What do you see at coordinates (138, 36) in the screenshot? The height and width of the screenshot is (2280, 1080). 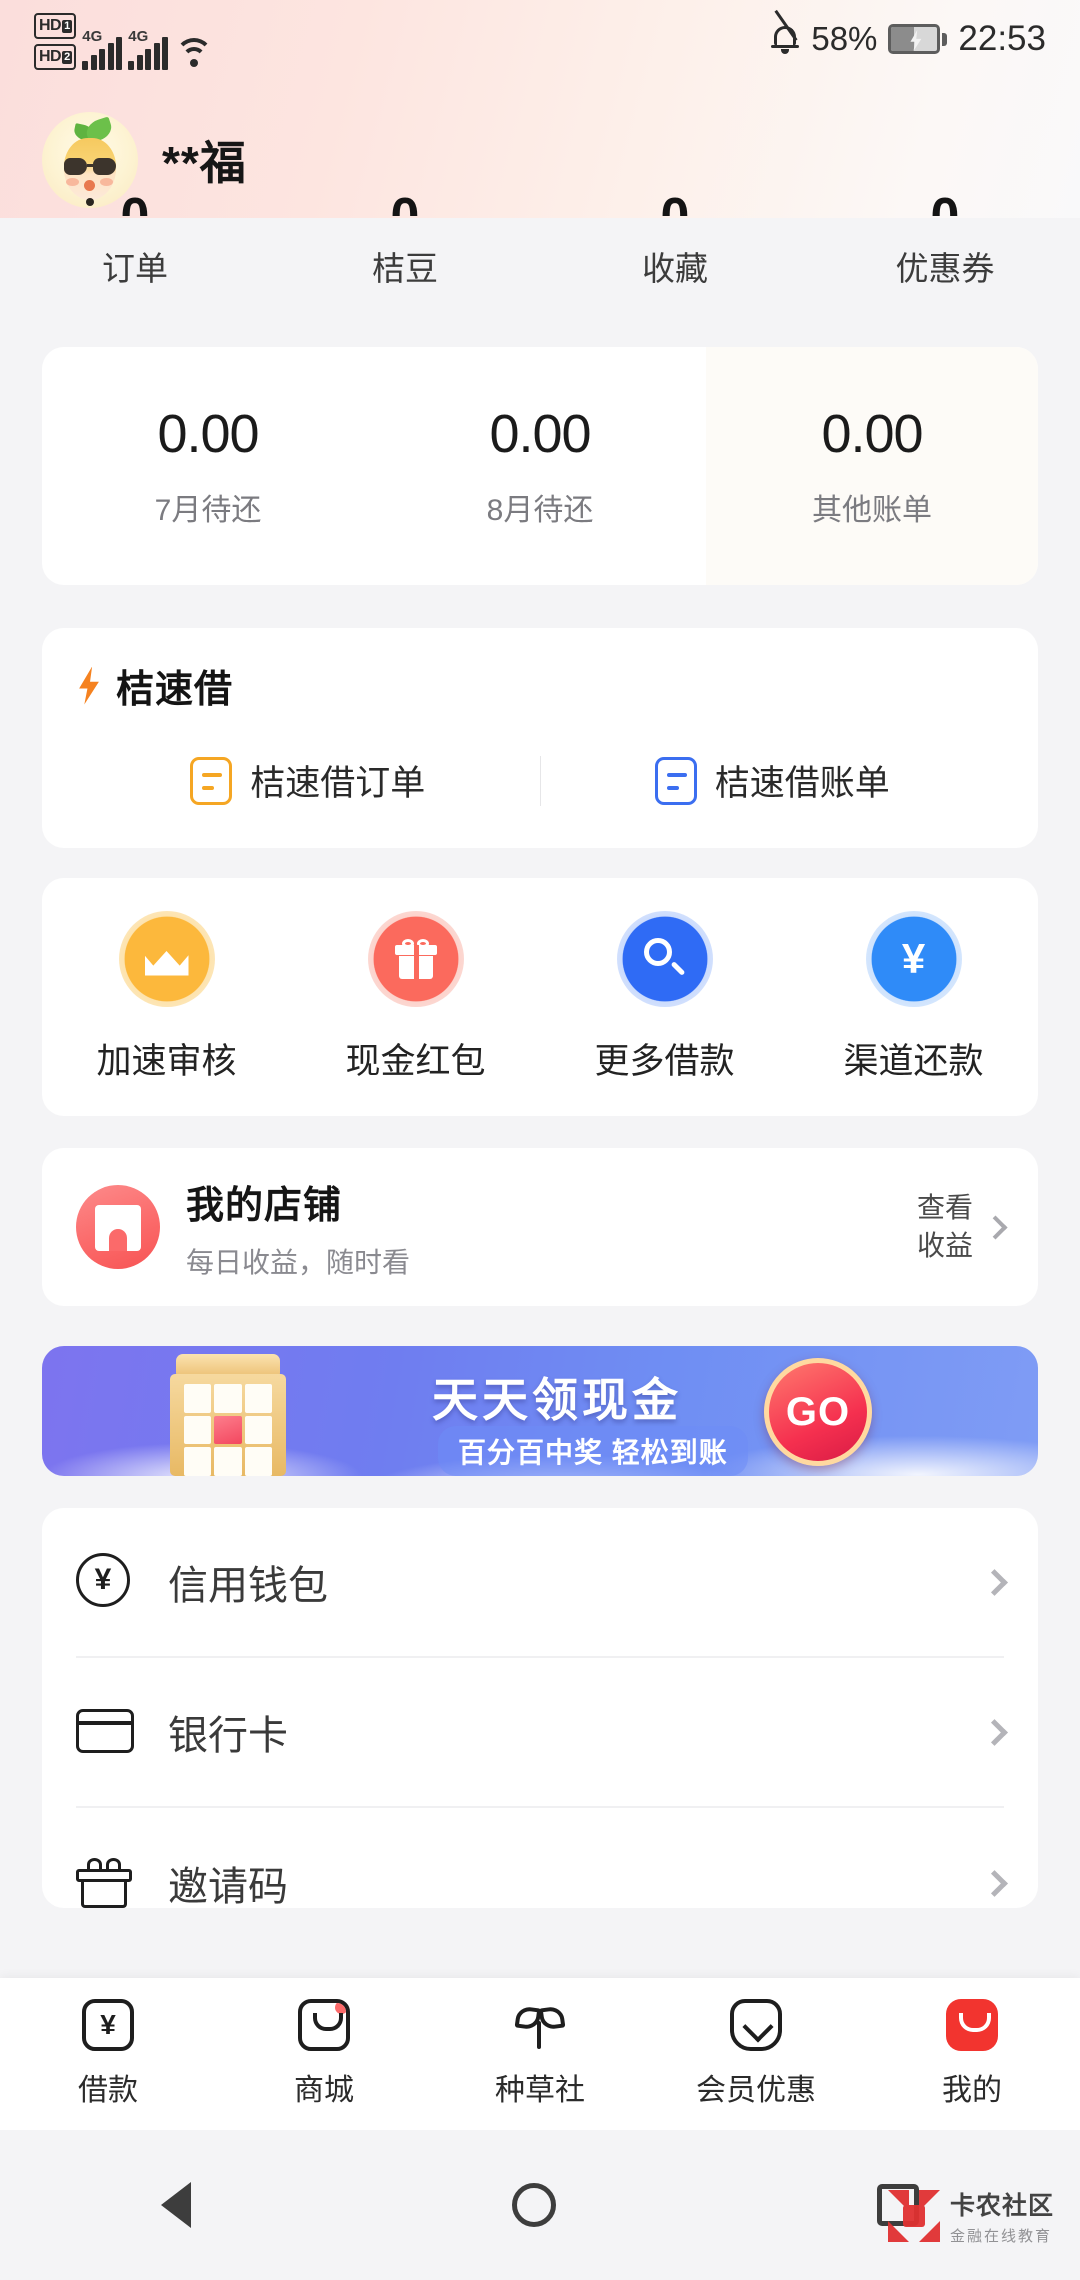 I see `sim2-network-label: 4G` at bounding box center [138, 36].